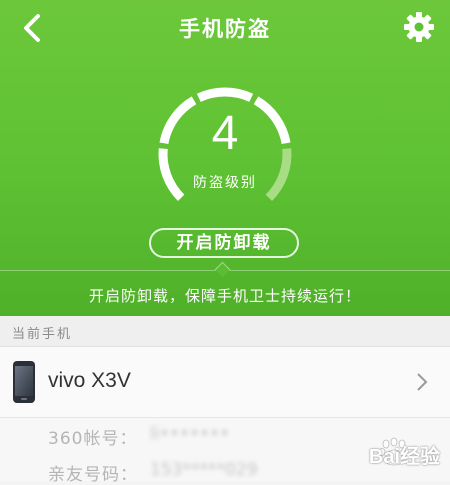  Describe the element at coordinates (42, 334) in the screenshot. I see `section-title: 当前手机` at that location.